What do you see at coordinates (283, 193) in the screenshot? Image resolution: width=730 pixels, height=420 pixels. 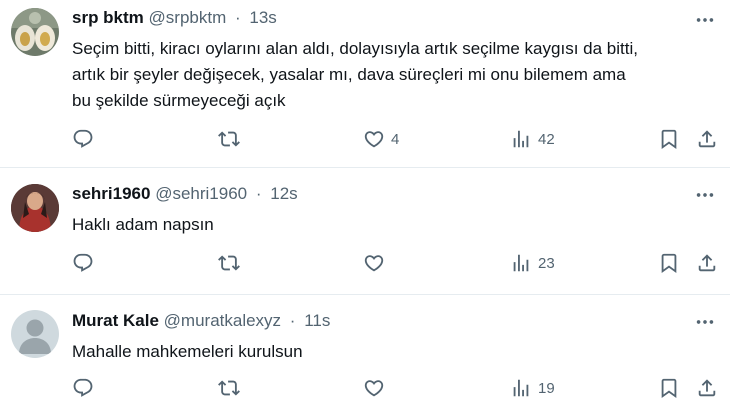 I see `timestamp: 12s` at bounding box center [283, 193].